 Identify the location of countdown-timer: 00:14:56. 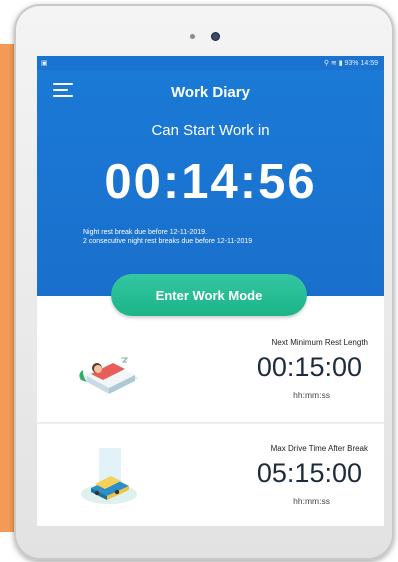
(210, 182).